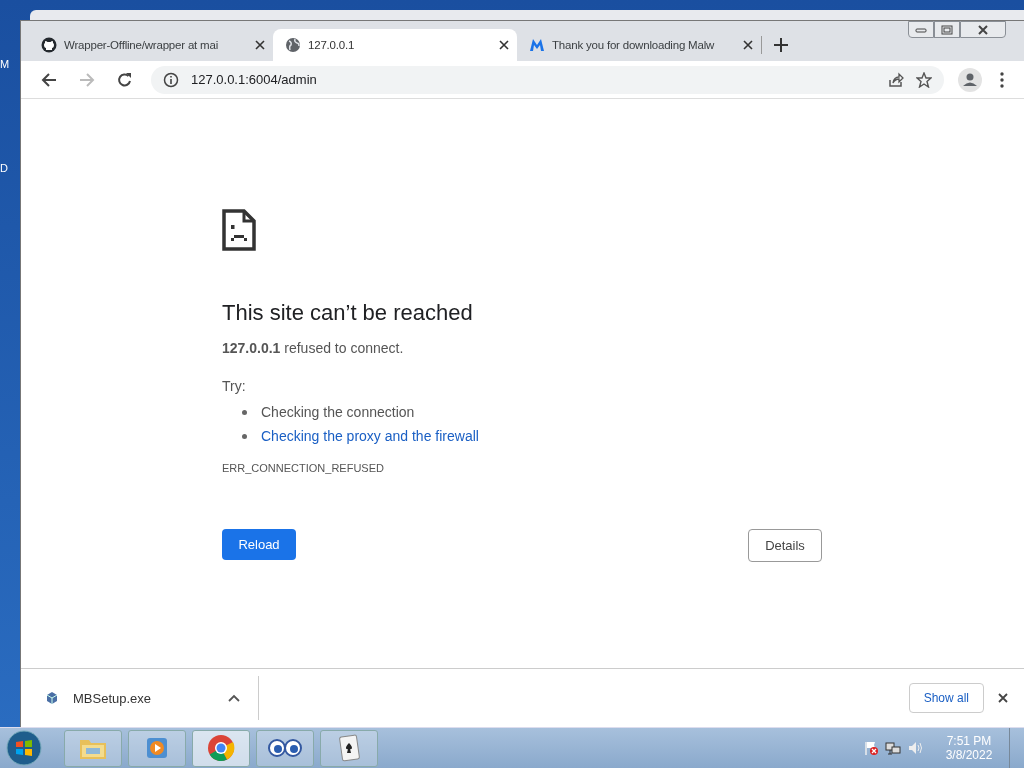 Image resolution: width=1024 pixels, height=768 pixels. What do you see at coordinates (234, 698) in the screenshot?
I see `chevron-up-icon` at bounding box center [234, 698].